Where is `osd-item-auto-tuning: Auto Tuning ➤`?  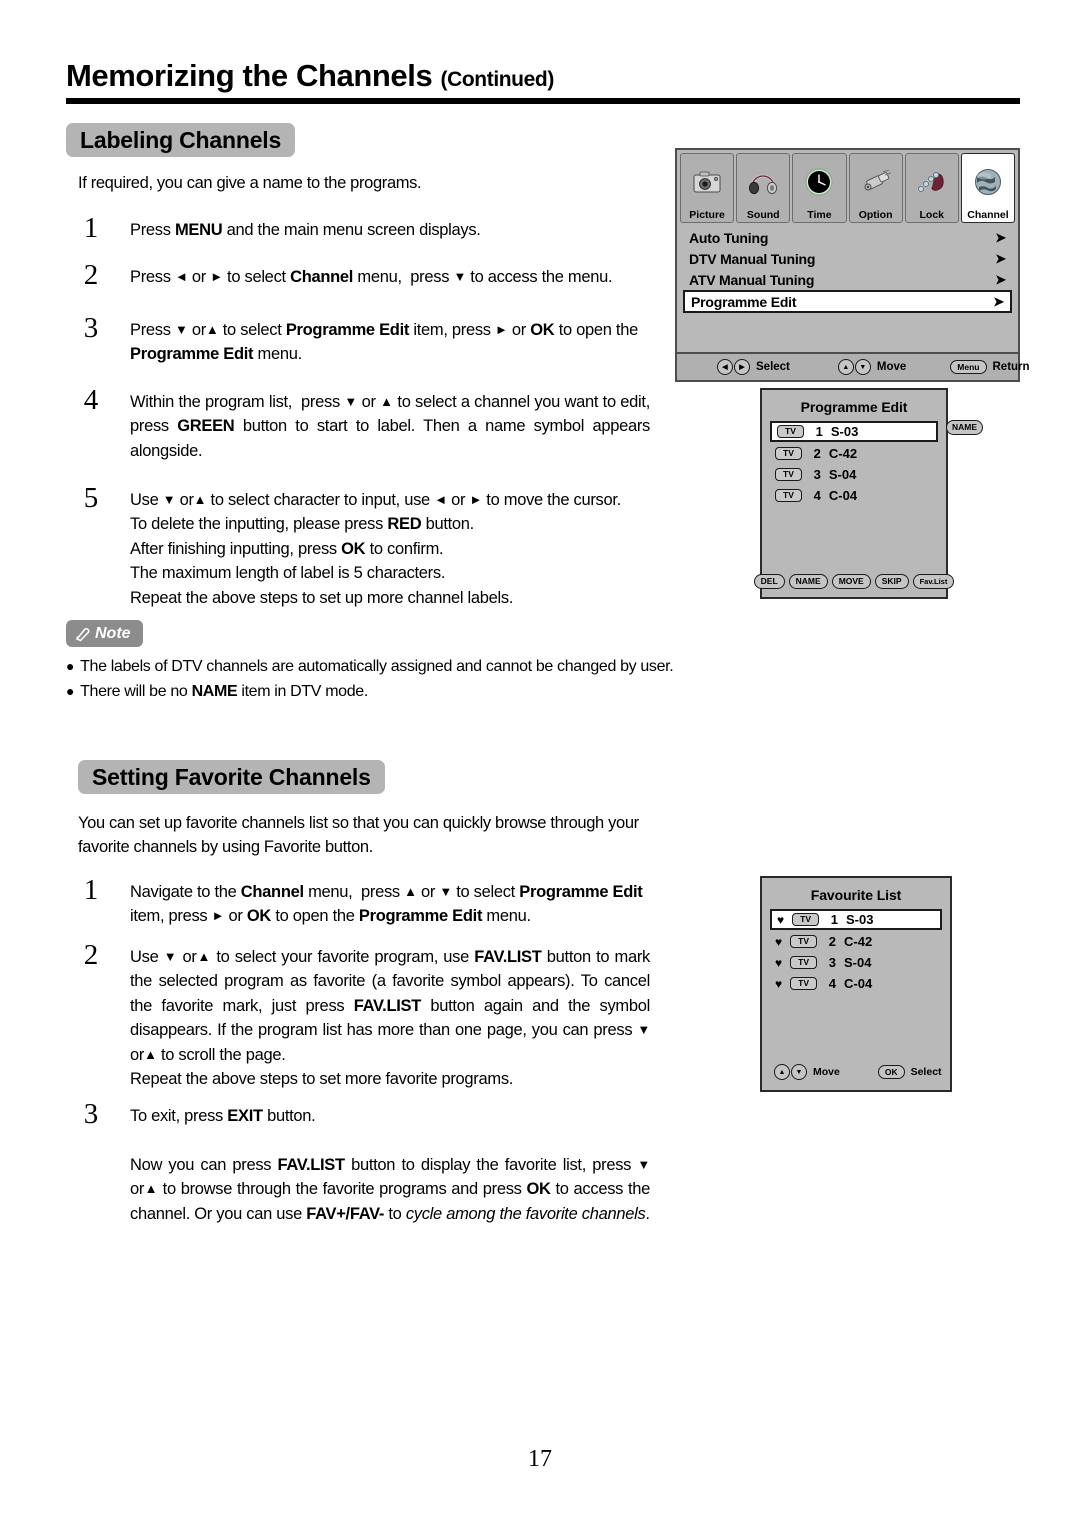 osd-item-auto-tuning: Auto Tuning ➤ is located at coordinates (847, 237).